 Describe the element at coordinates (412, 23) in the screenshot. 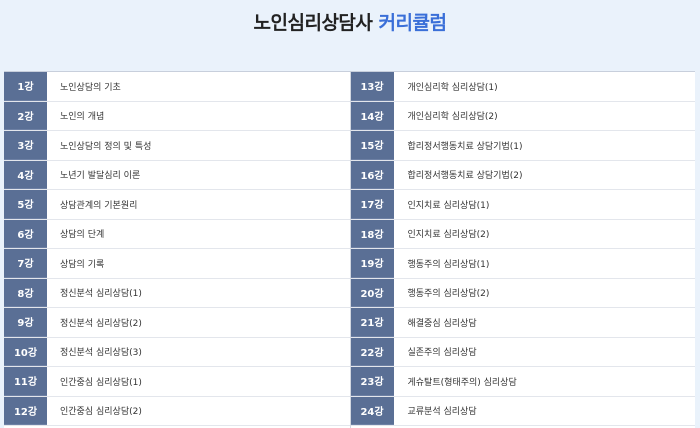

I see `title-accent: 커리큘럼` at that location.